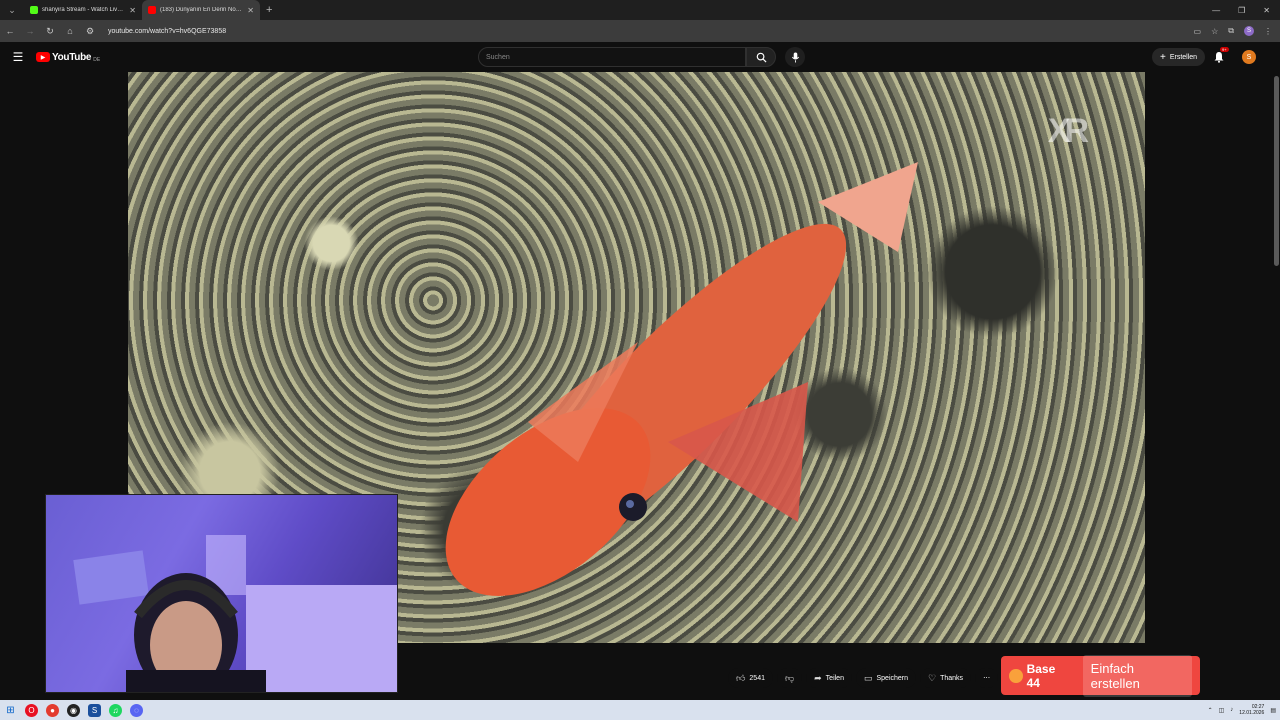 This screenshot has height=720, width=1280. Describe the element at coordinates (1210, 710) in the screenshot. I see `tray-chevron-icon: ⌃` at that location.